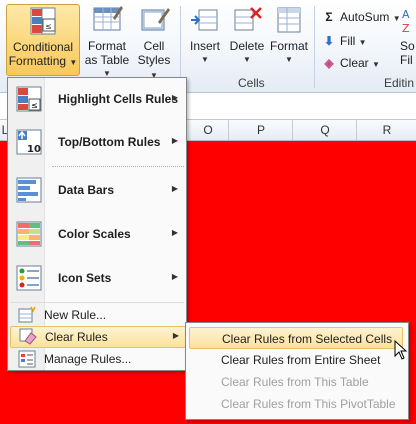  What do you see at coordinates (106, 46) in the screenshot?
I see `format-as-table-line1: Format` at bounding box center [106, 46].